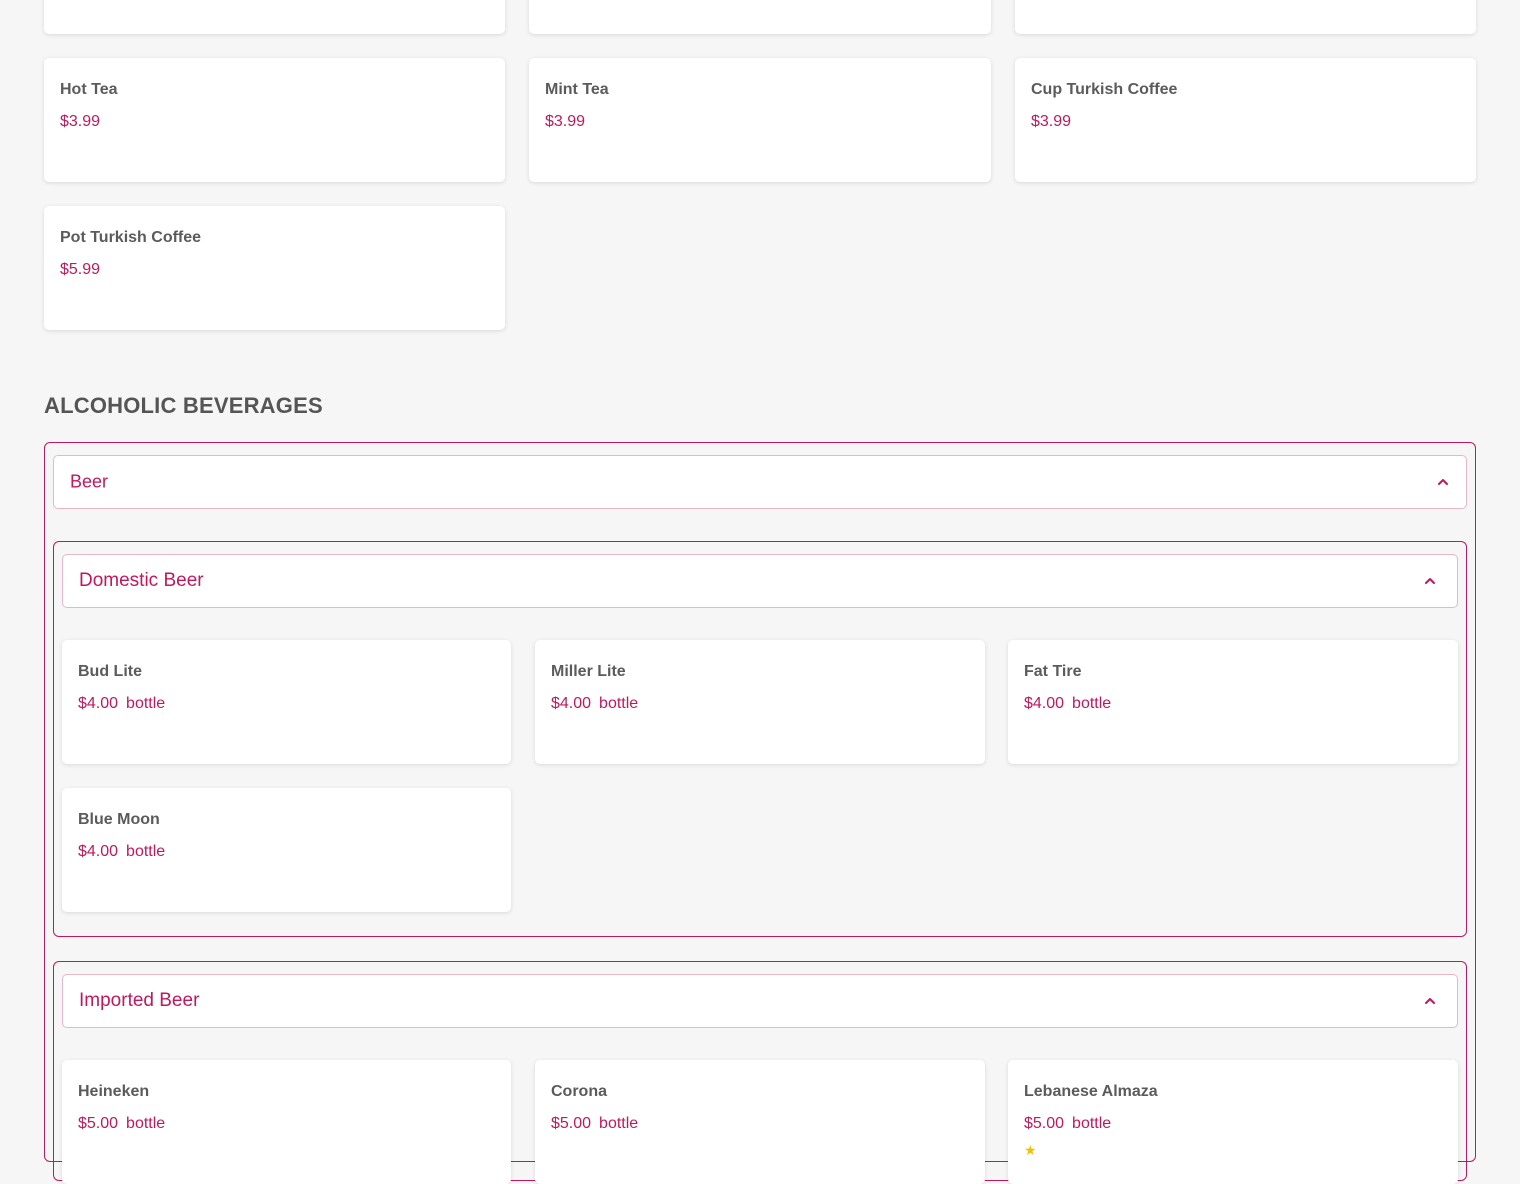 The height and width of the screenshot is (1184, 1520). Describe the element at coordinates (1245, 120) in the screenshot. I see `menu-item-card: Cup Turkish Coffee $3.99` at that location.